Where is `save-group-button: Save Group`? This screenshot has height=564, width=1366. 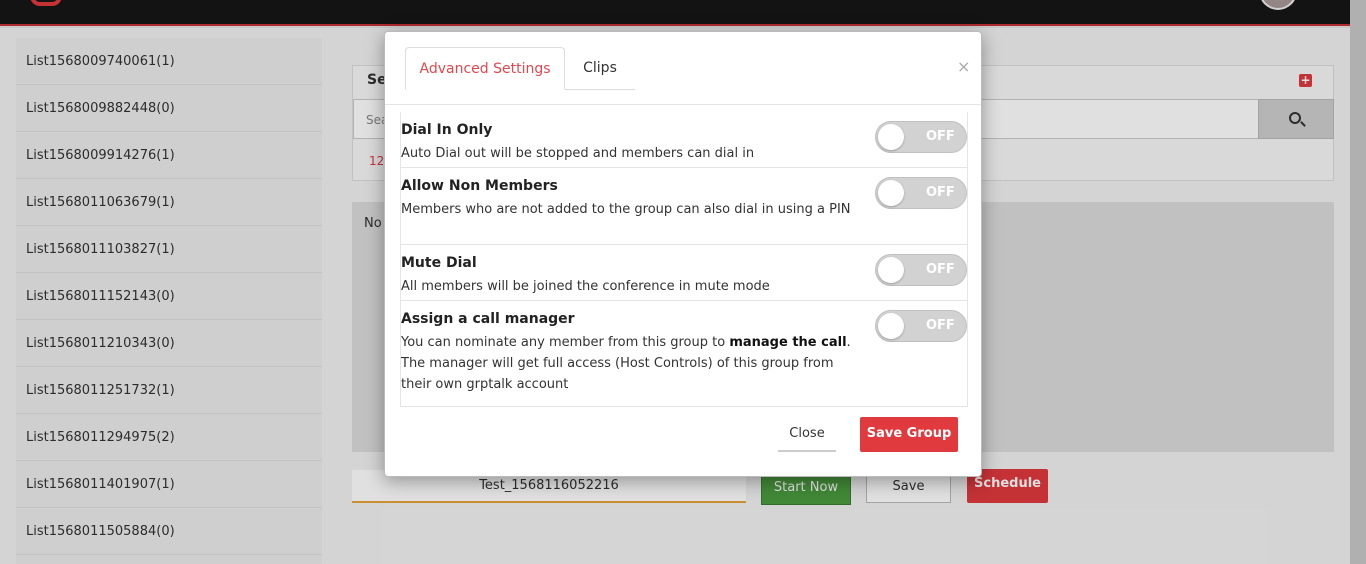
save-group-button: Save Group is located at coordinates (909, 434).